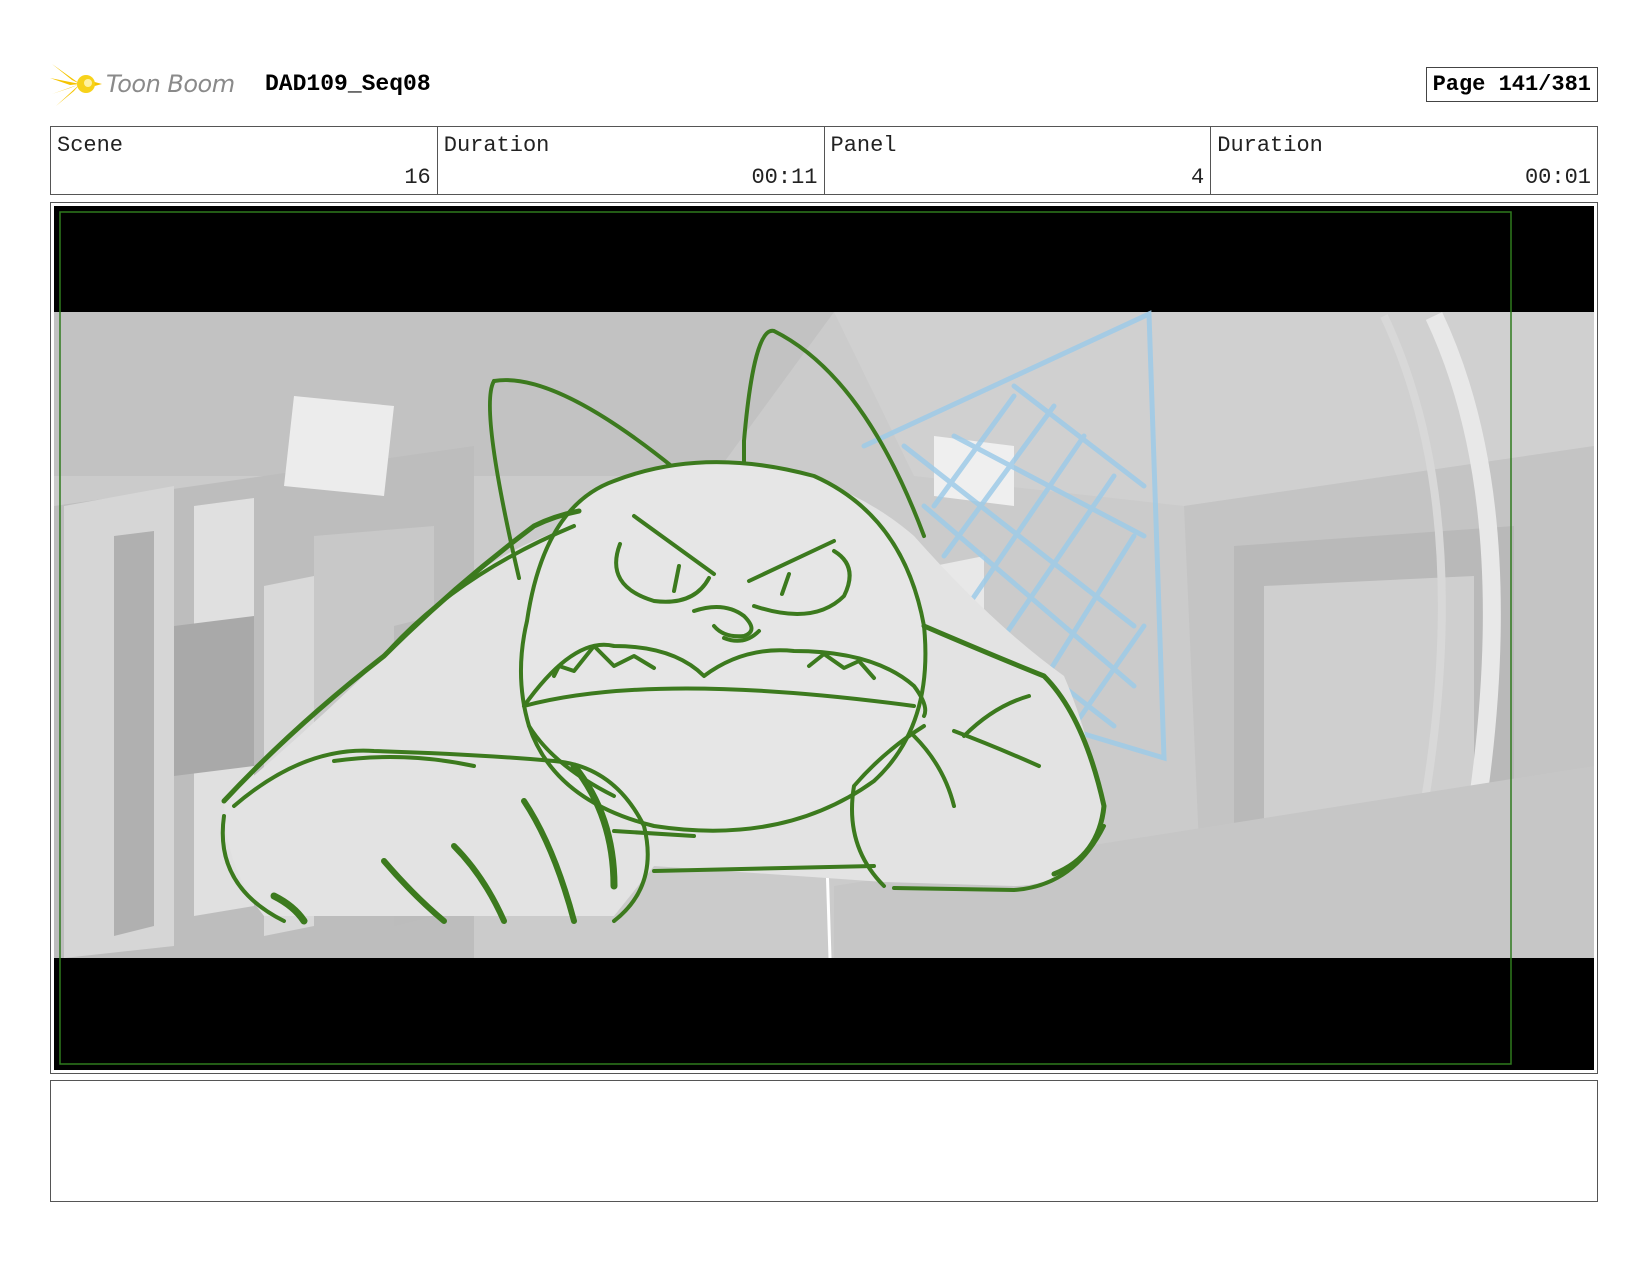 Image resolution: width=1648 pixels, height=1276 pixels. I want to click on page-number: Page 141/381, so click(1511, 84).